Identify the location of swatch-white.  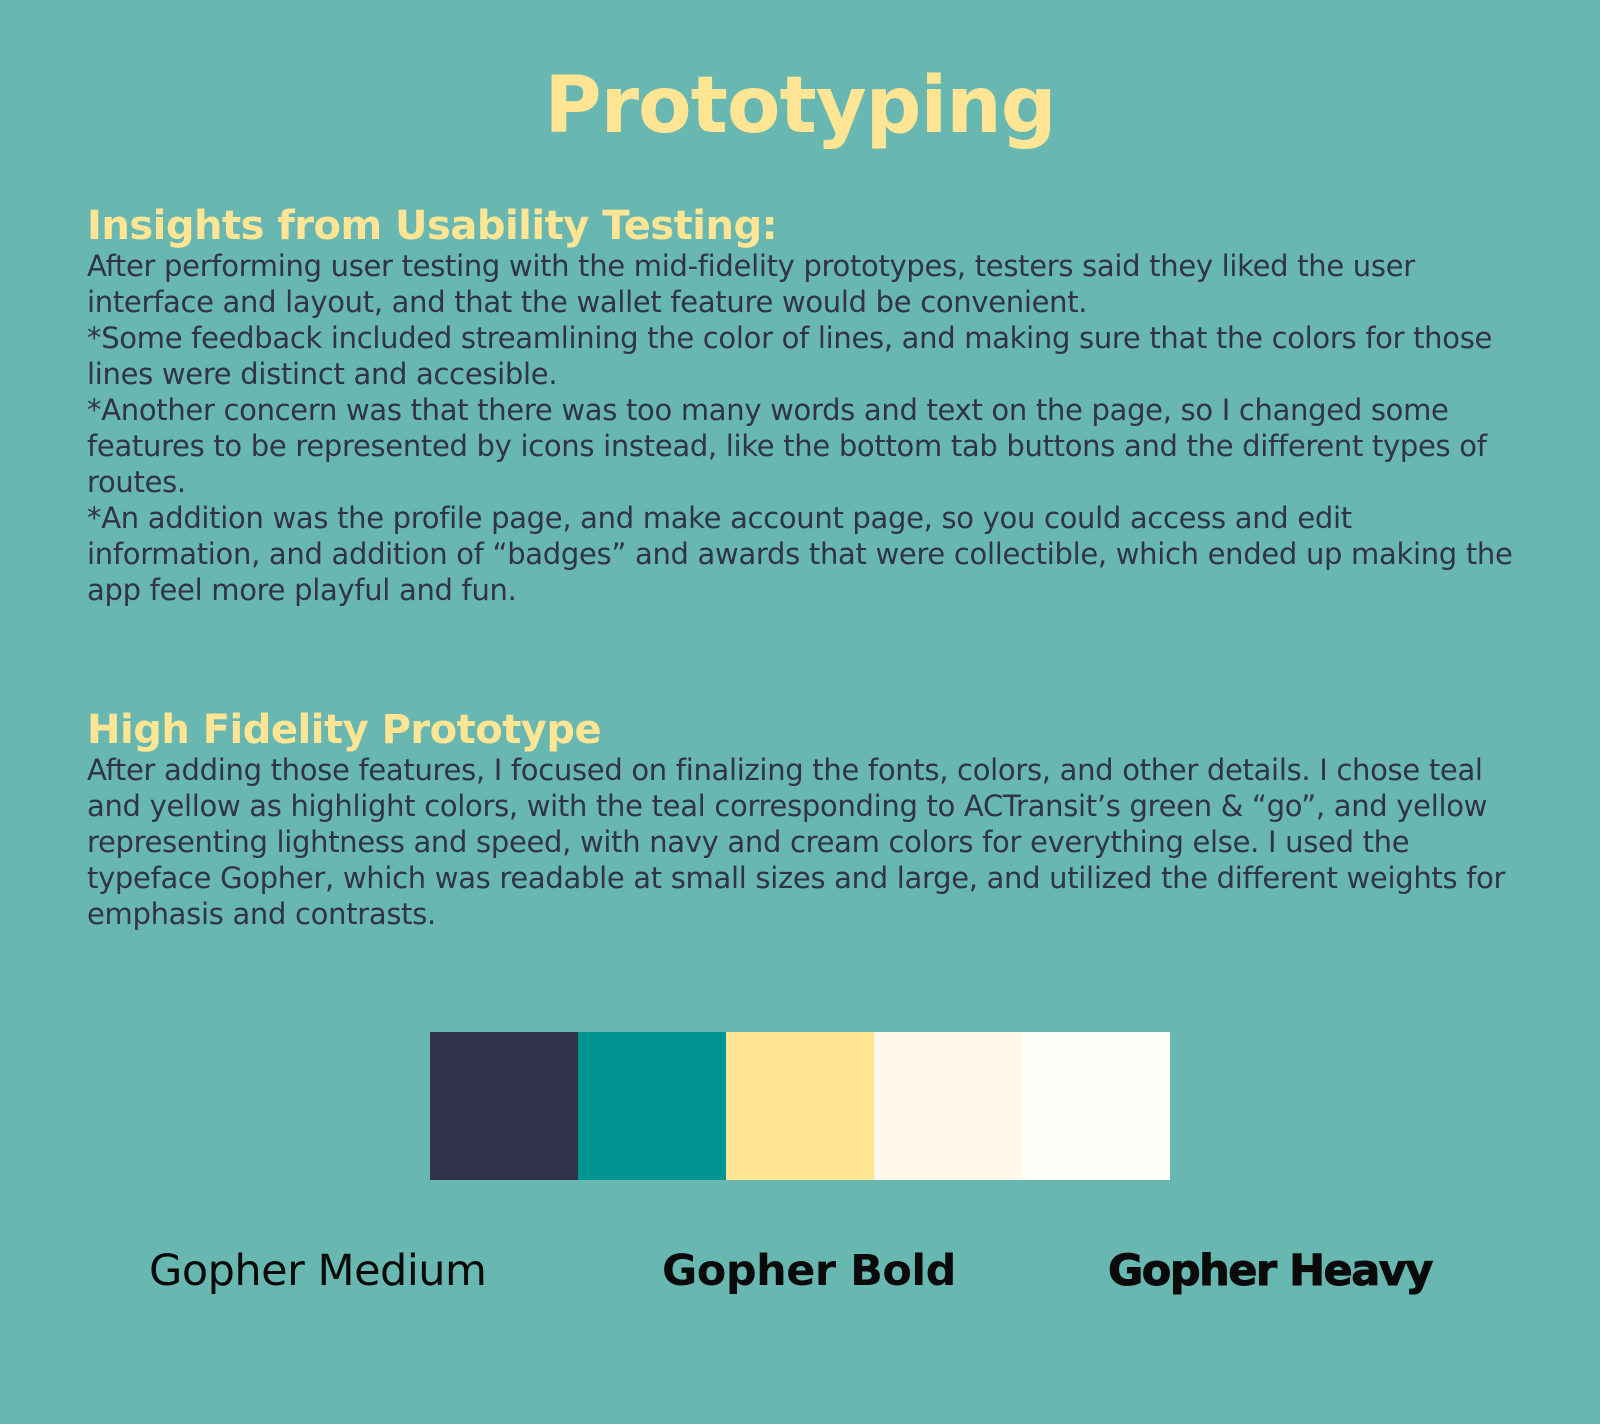
(1096, 1106).